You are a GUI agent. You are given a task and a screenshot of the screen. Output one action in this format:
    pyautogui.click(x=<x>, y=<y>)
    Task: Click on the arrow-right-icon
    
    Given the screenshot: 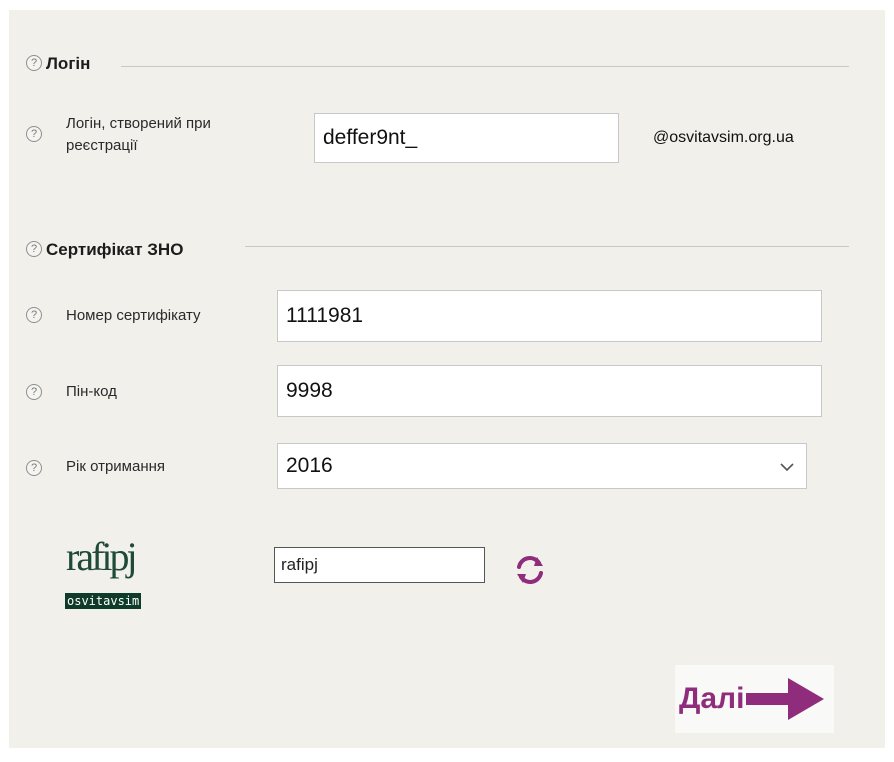 What is the action you would take?
    pyautogui.click(x=785, y=699)
    